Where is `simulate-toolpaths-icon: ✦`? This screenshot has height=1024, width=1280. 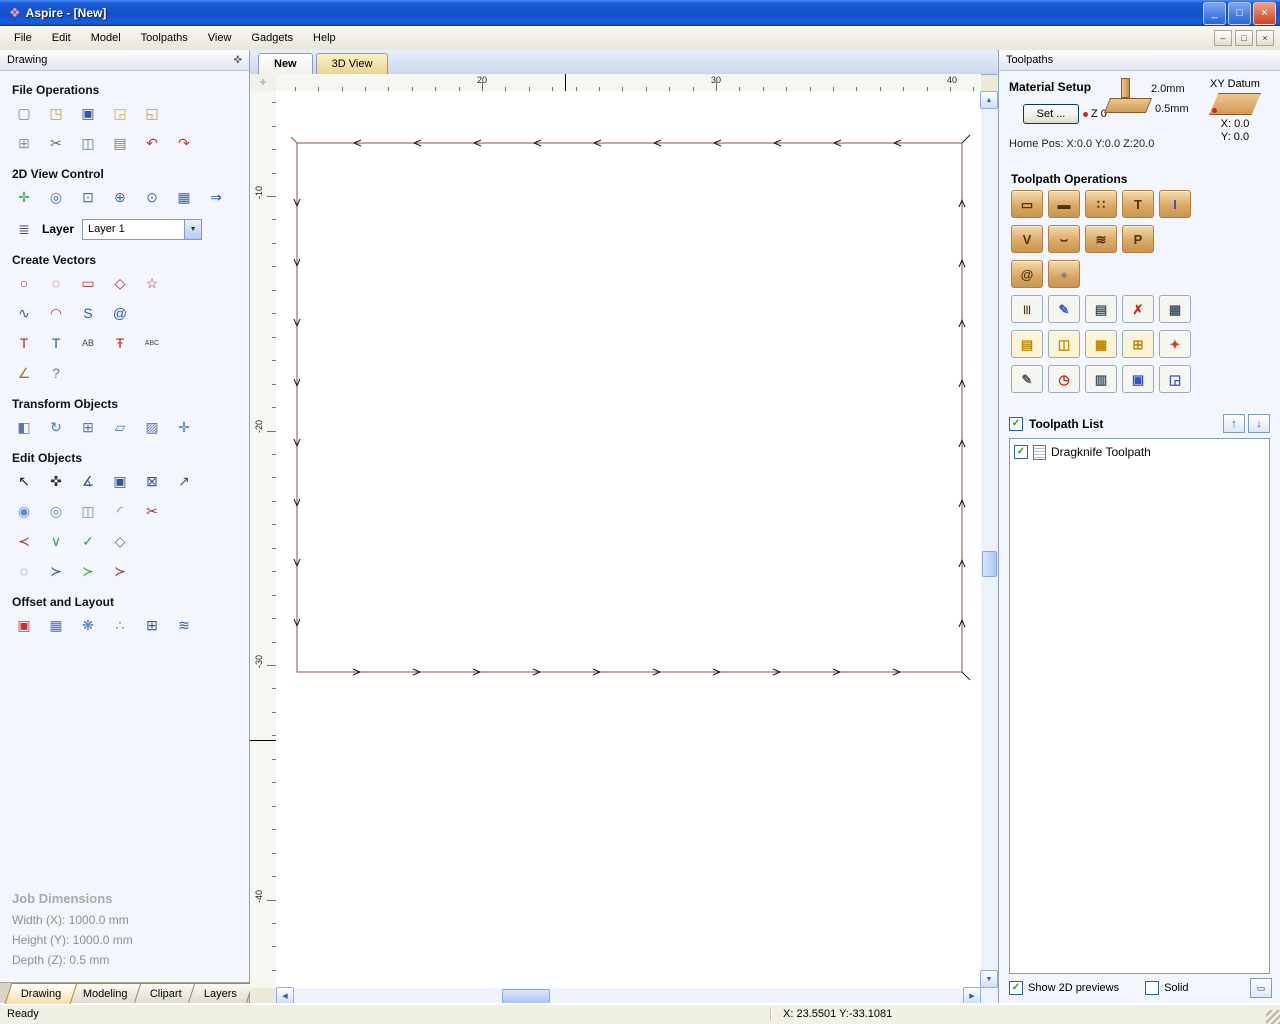 simulate-toolpaths-icon: ✦ is located at coordinates (1175, 344).